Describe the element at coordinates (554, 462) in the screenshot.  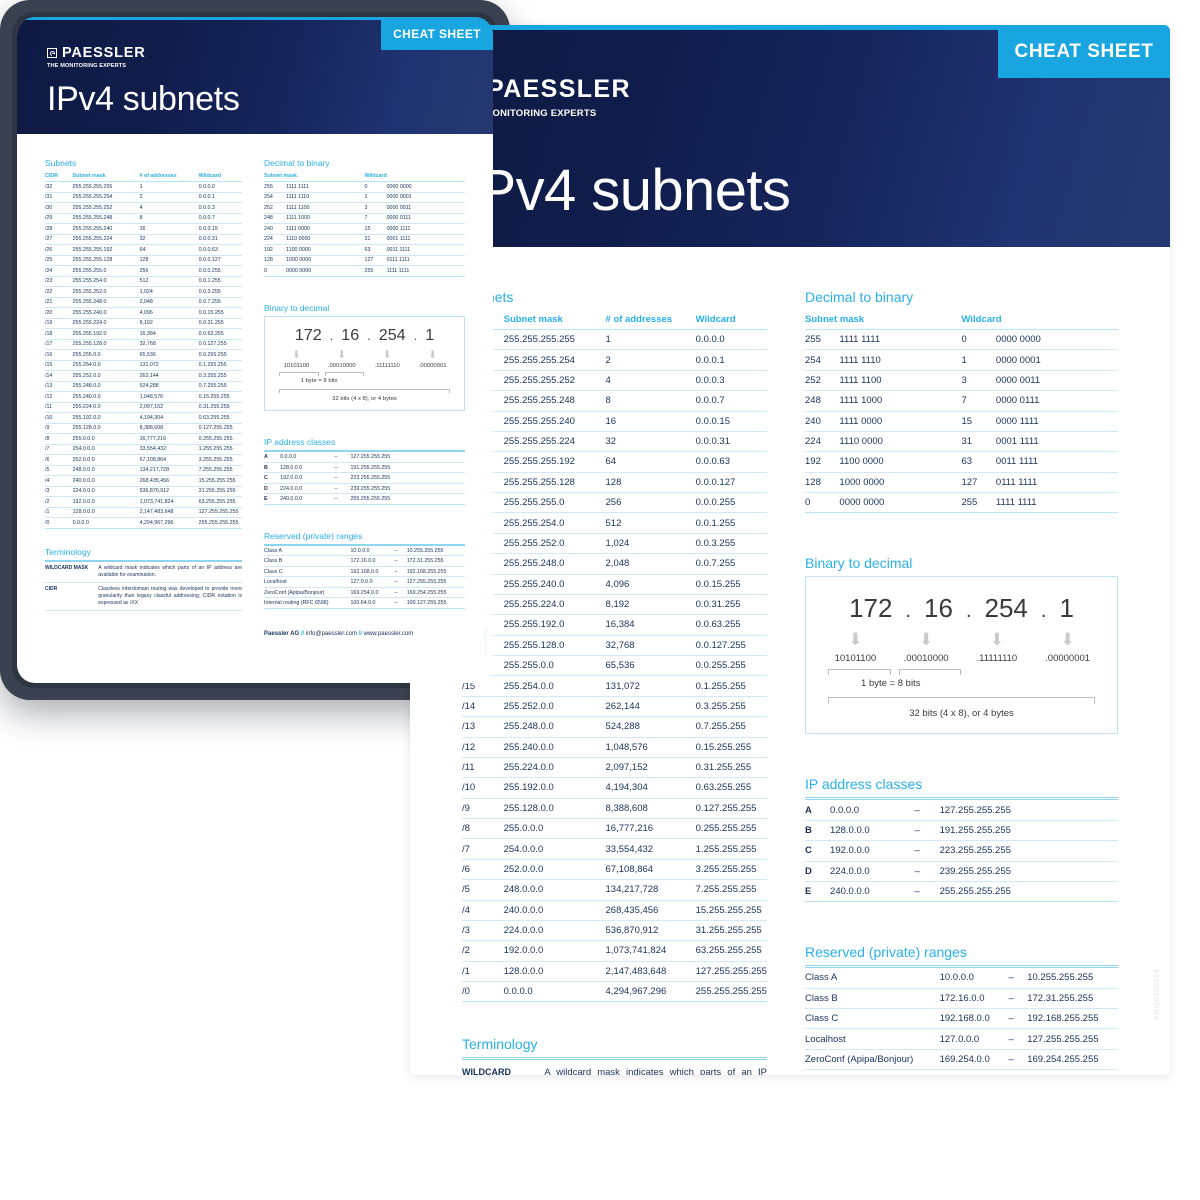
I see `table-cell: 255.255.255.192` at that location.